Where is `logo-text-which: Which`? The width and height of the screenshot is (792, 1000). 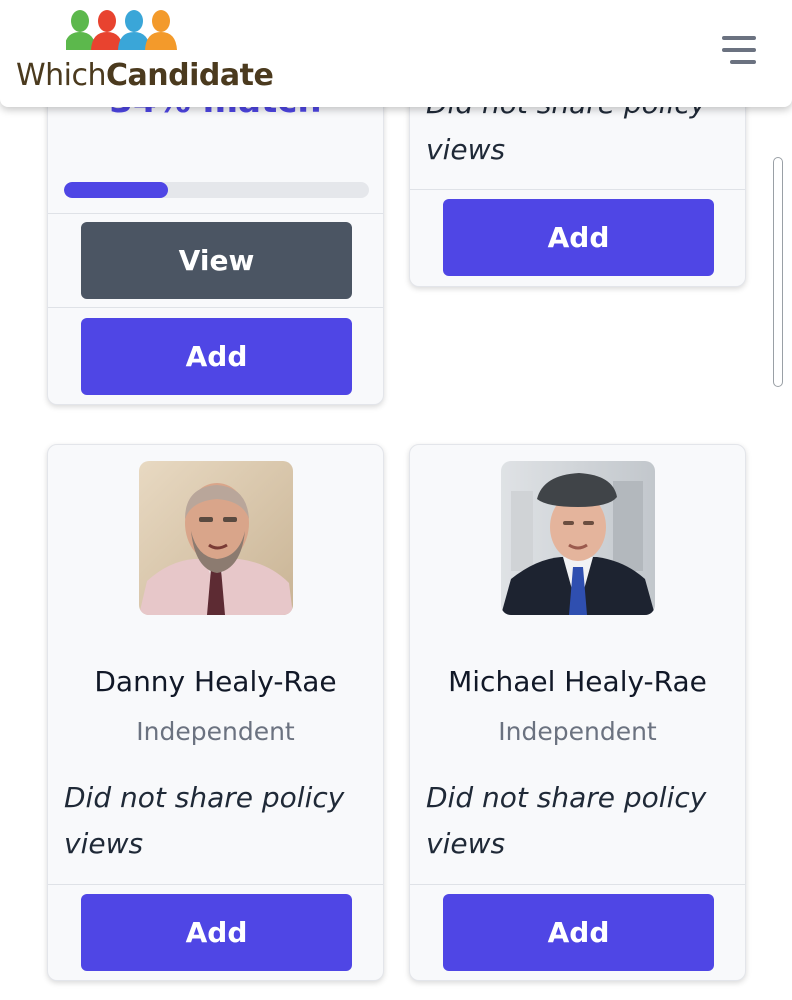
logo-text-which: Which is located at coordinates (61, 75).